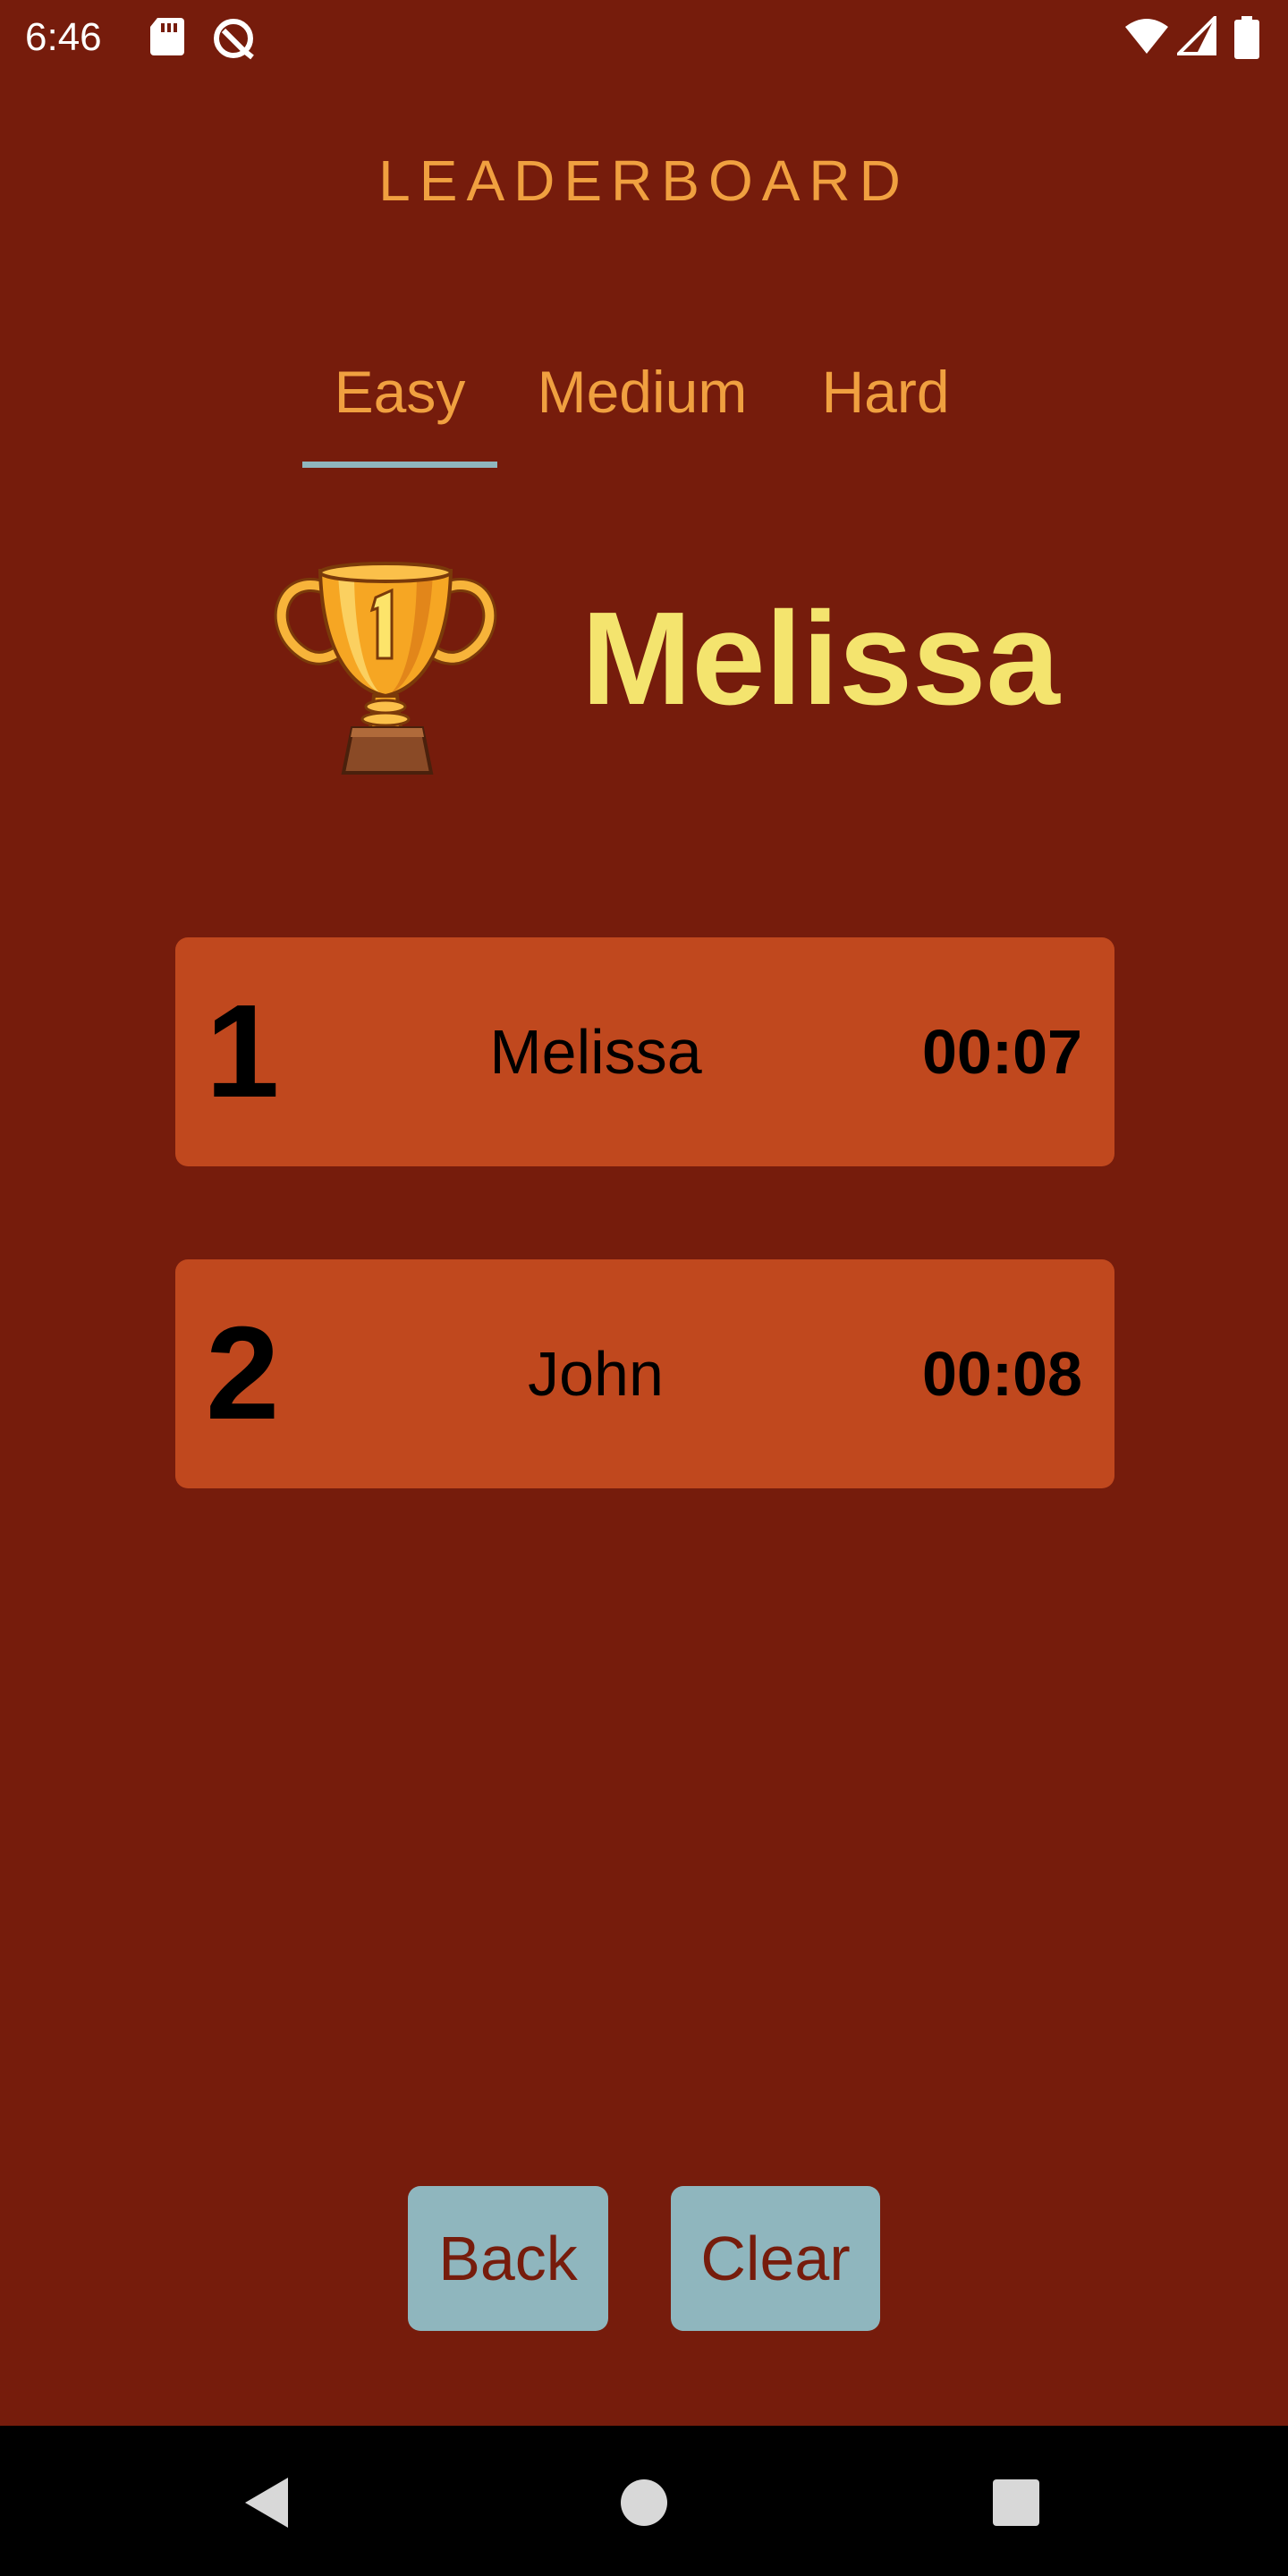 The image size is (1288, 2576). Describe the element at coordinates (595, 1052) in the screenshot. I see `row-player-name: Melissa` at that location.